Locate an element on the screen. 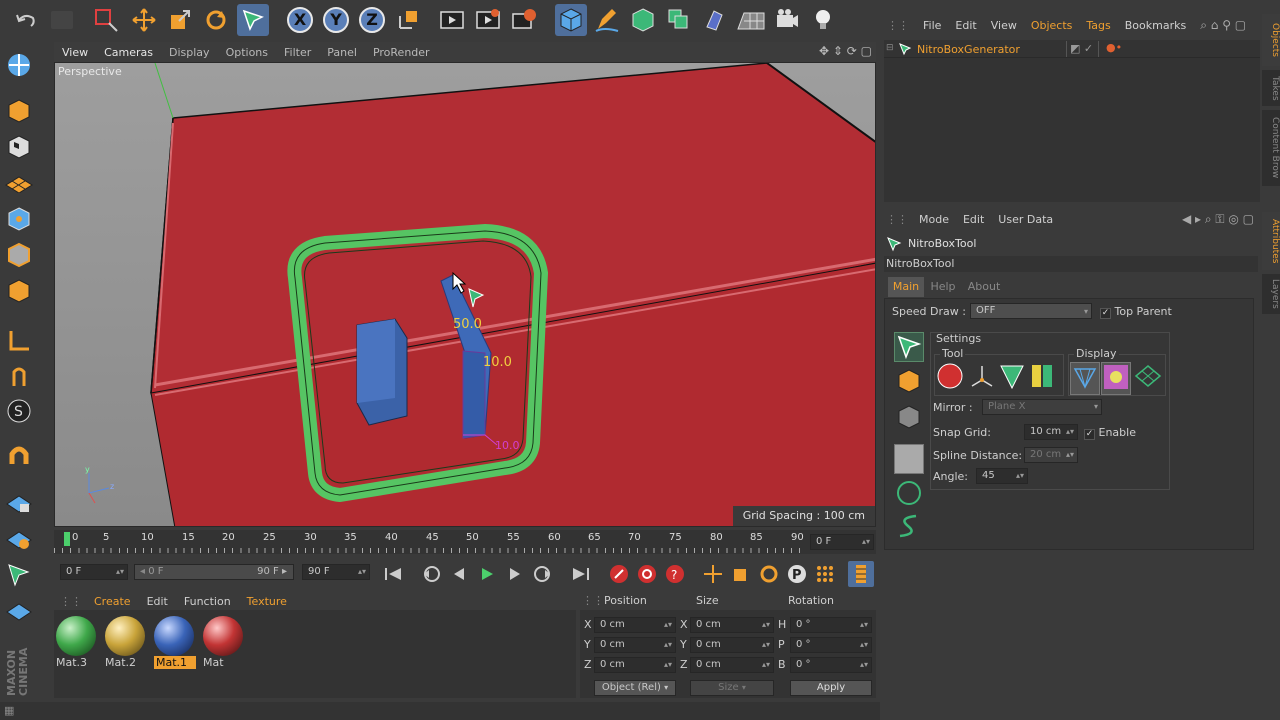  menu-objects: Objects is located at coordinates (1052, 25).